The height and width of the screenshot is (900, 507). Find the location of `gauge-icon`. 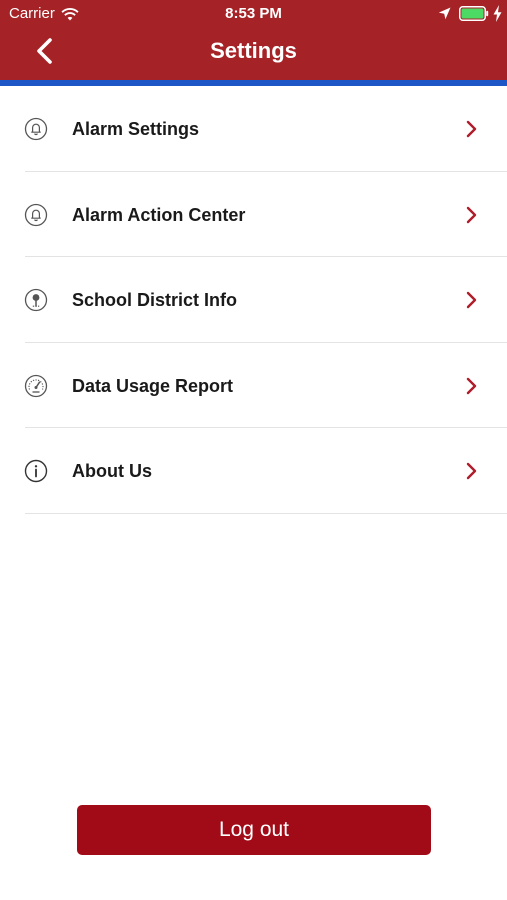

gauge-icon is located at coordinates (36, 385).